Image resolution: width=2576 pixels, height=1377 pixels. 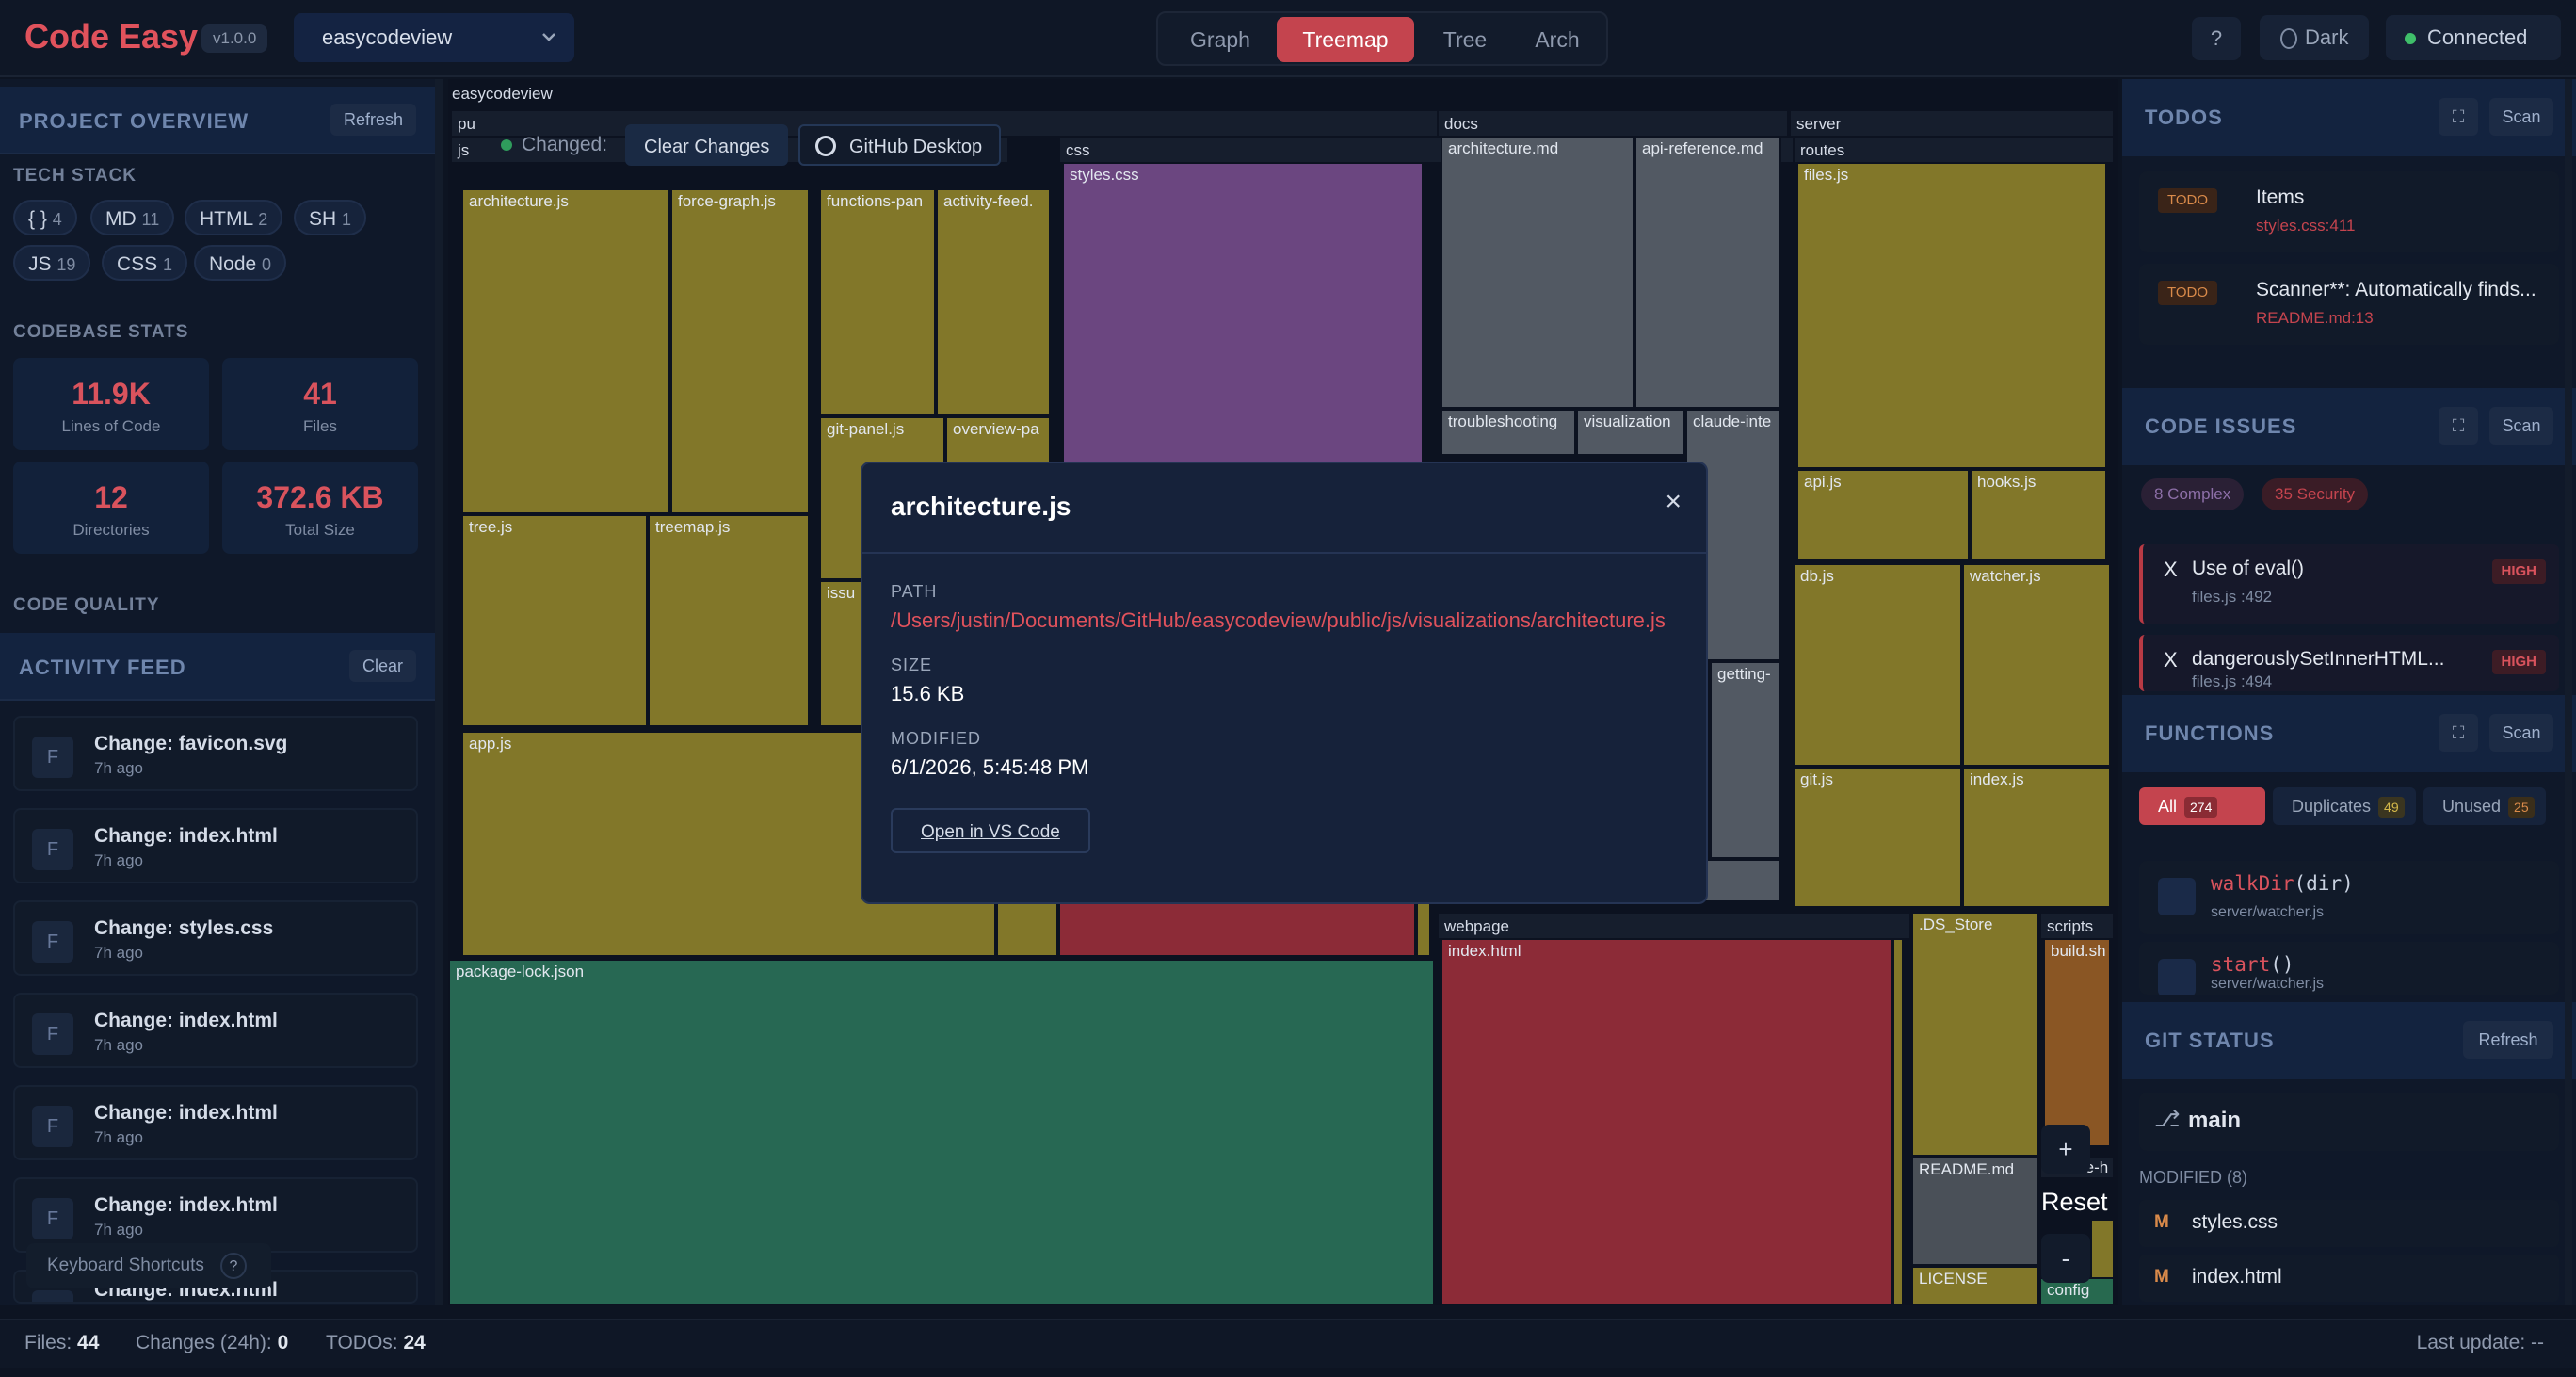 I want to click on treemap-cell: api.js, so click(x=1883, y=515).